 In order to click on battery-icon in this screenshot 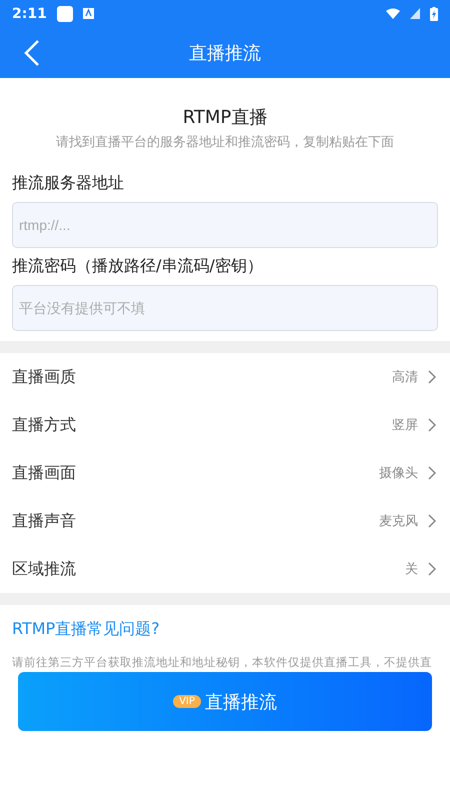, I will do `click(434, 13)`.